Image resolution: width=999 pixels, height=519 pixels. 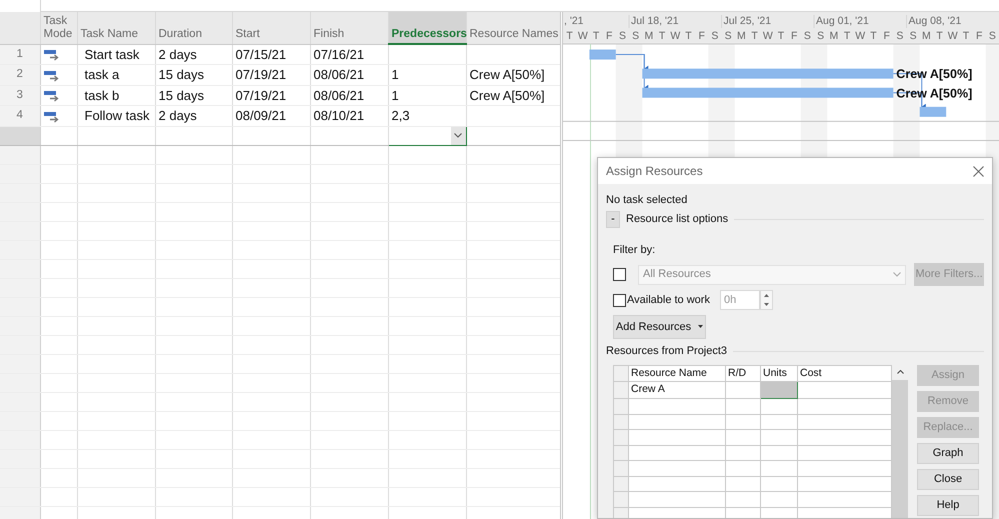 What do you see at coordinates (659, 327) in the screenshot?
I see `add-resources-button: Add Resources` at bounding box center [659, 327].